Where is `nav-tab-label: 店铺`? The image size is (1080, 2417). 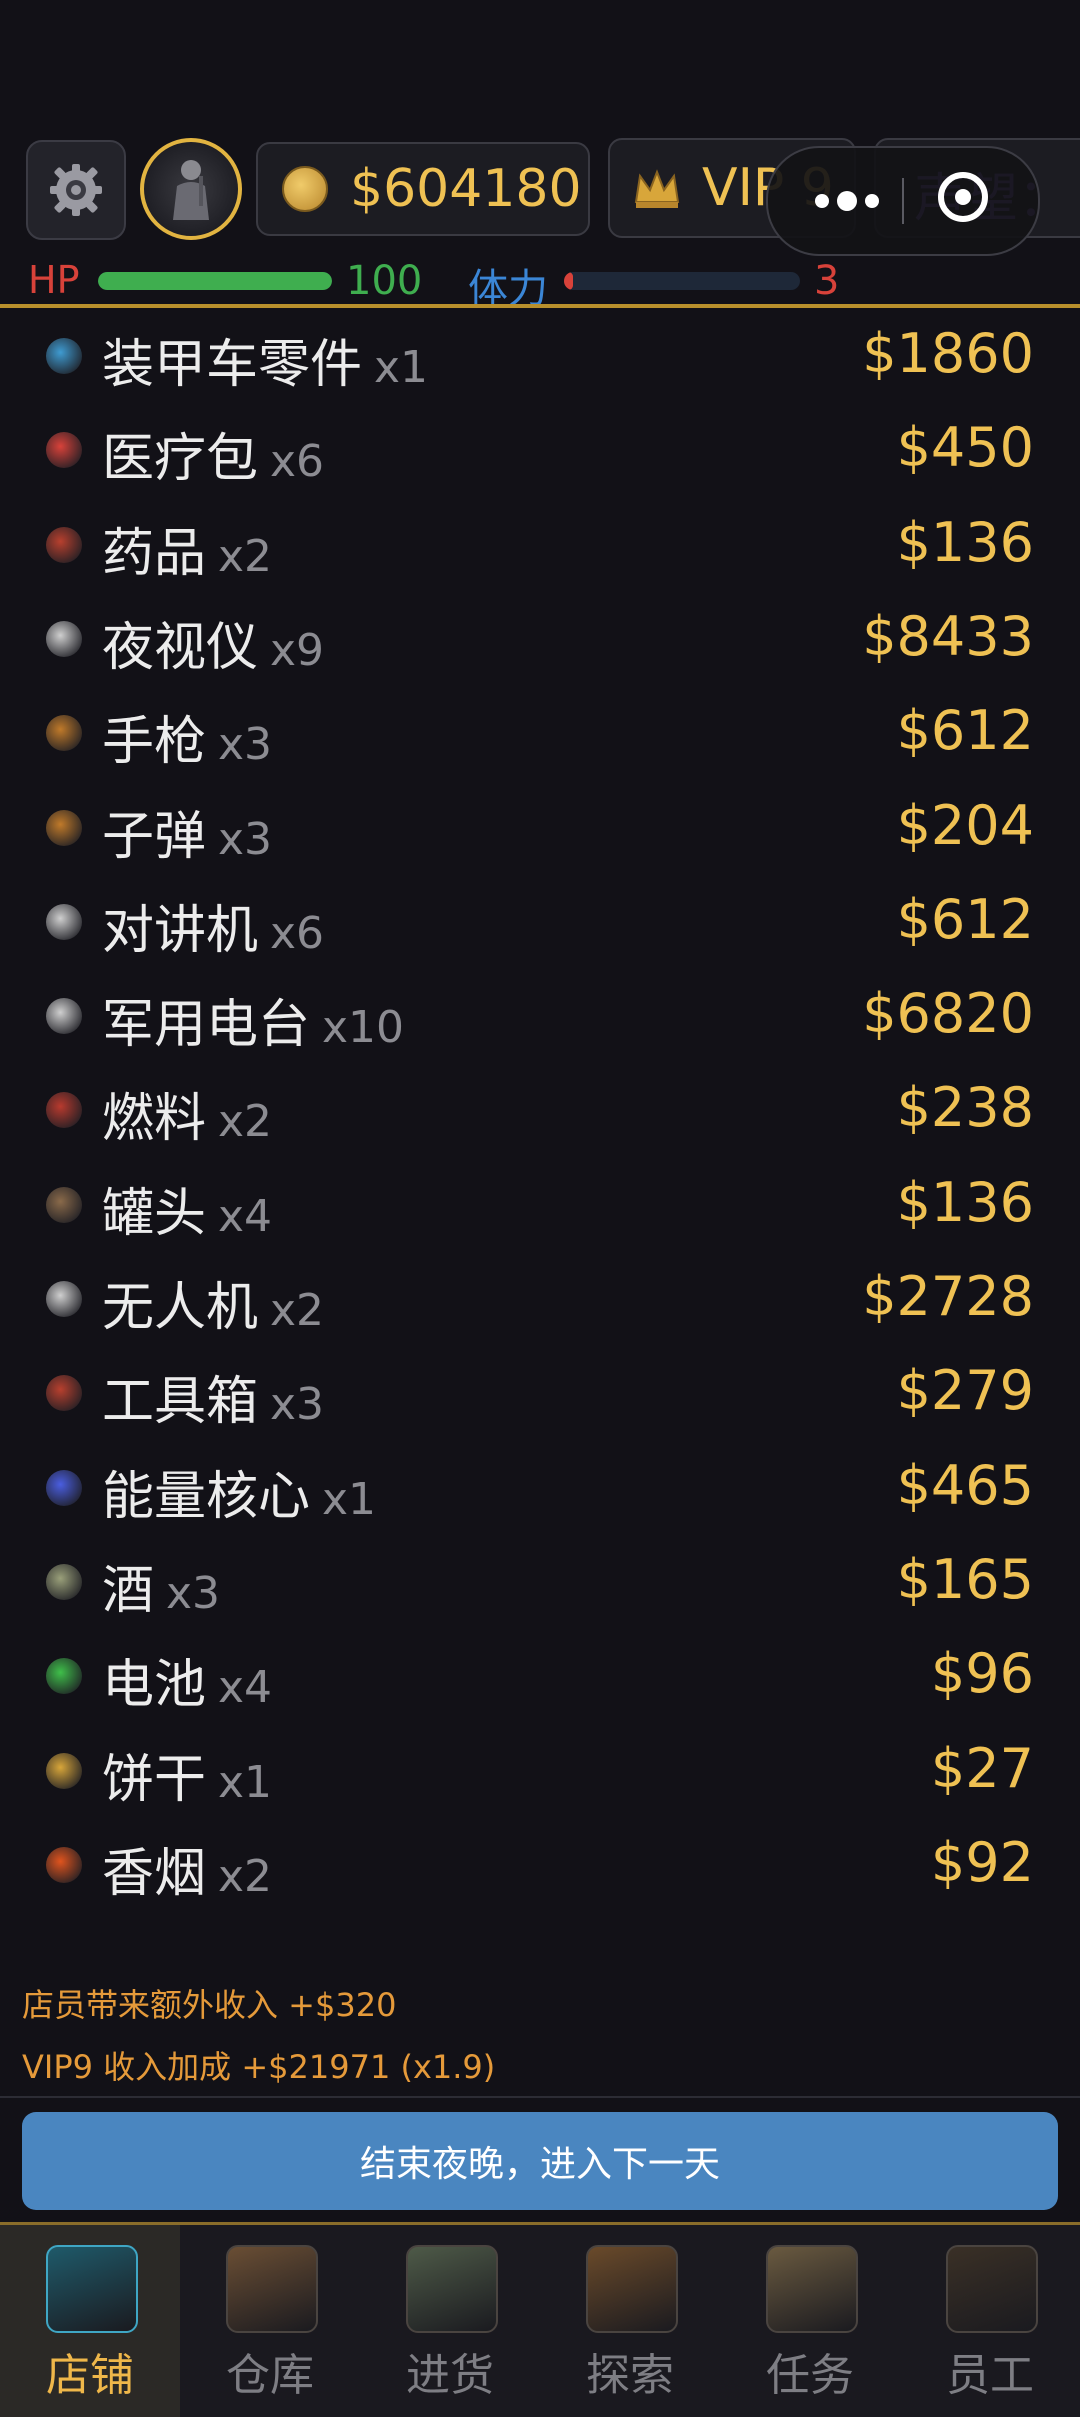 nav-tab-label: 店铺 is located at coordinates (90, 2375).